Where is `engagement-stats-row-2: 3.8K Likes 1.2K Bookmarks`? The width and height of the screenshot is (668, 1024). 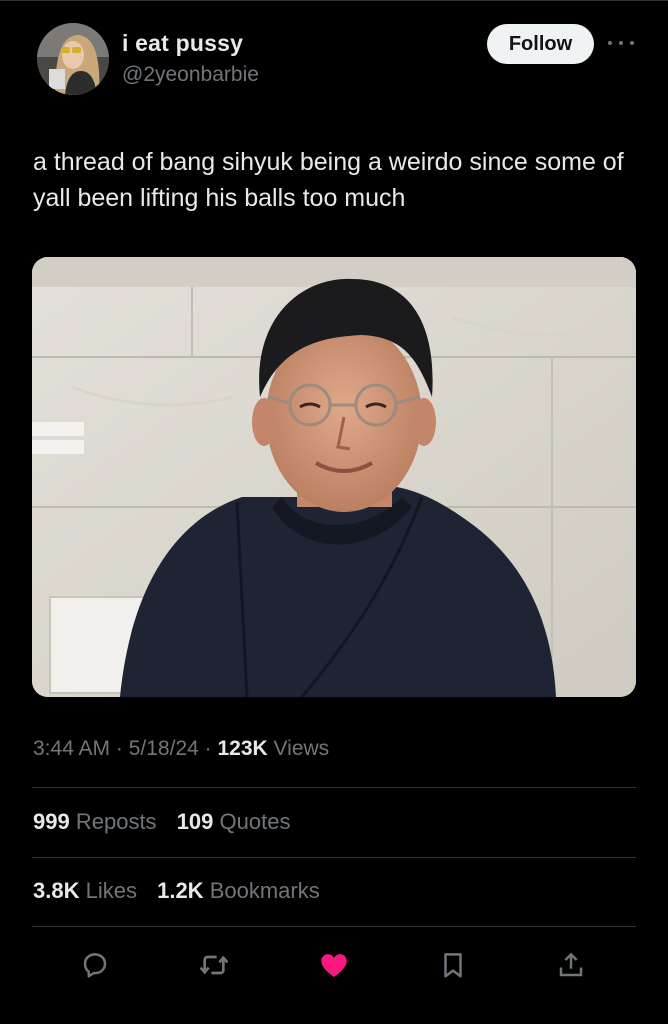 engagement-stats-row-2: 3.8K Likes 1.2K Bookmarks is located at coordinates (183, 891).